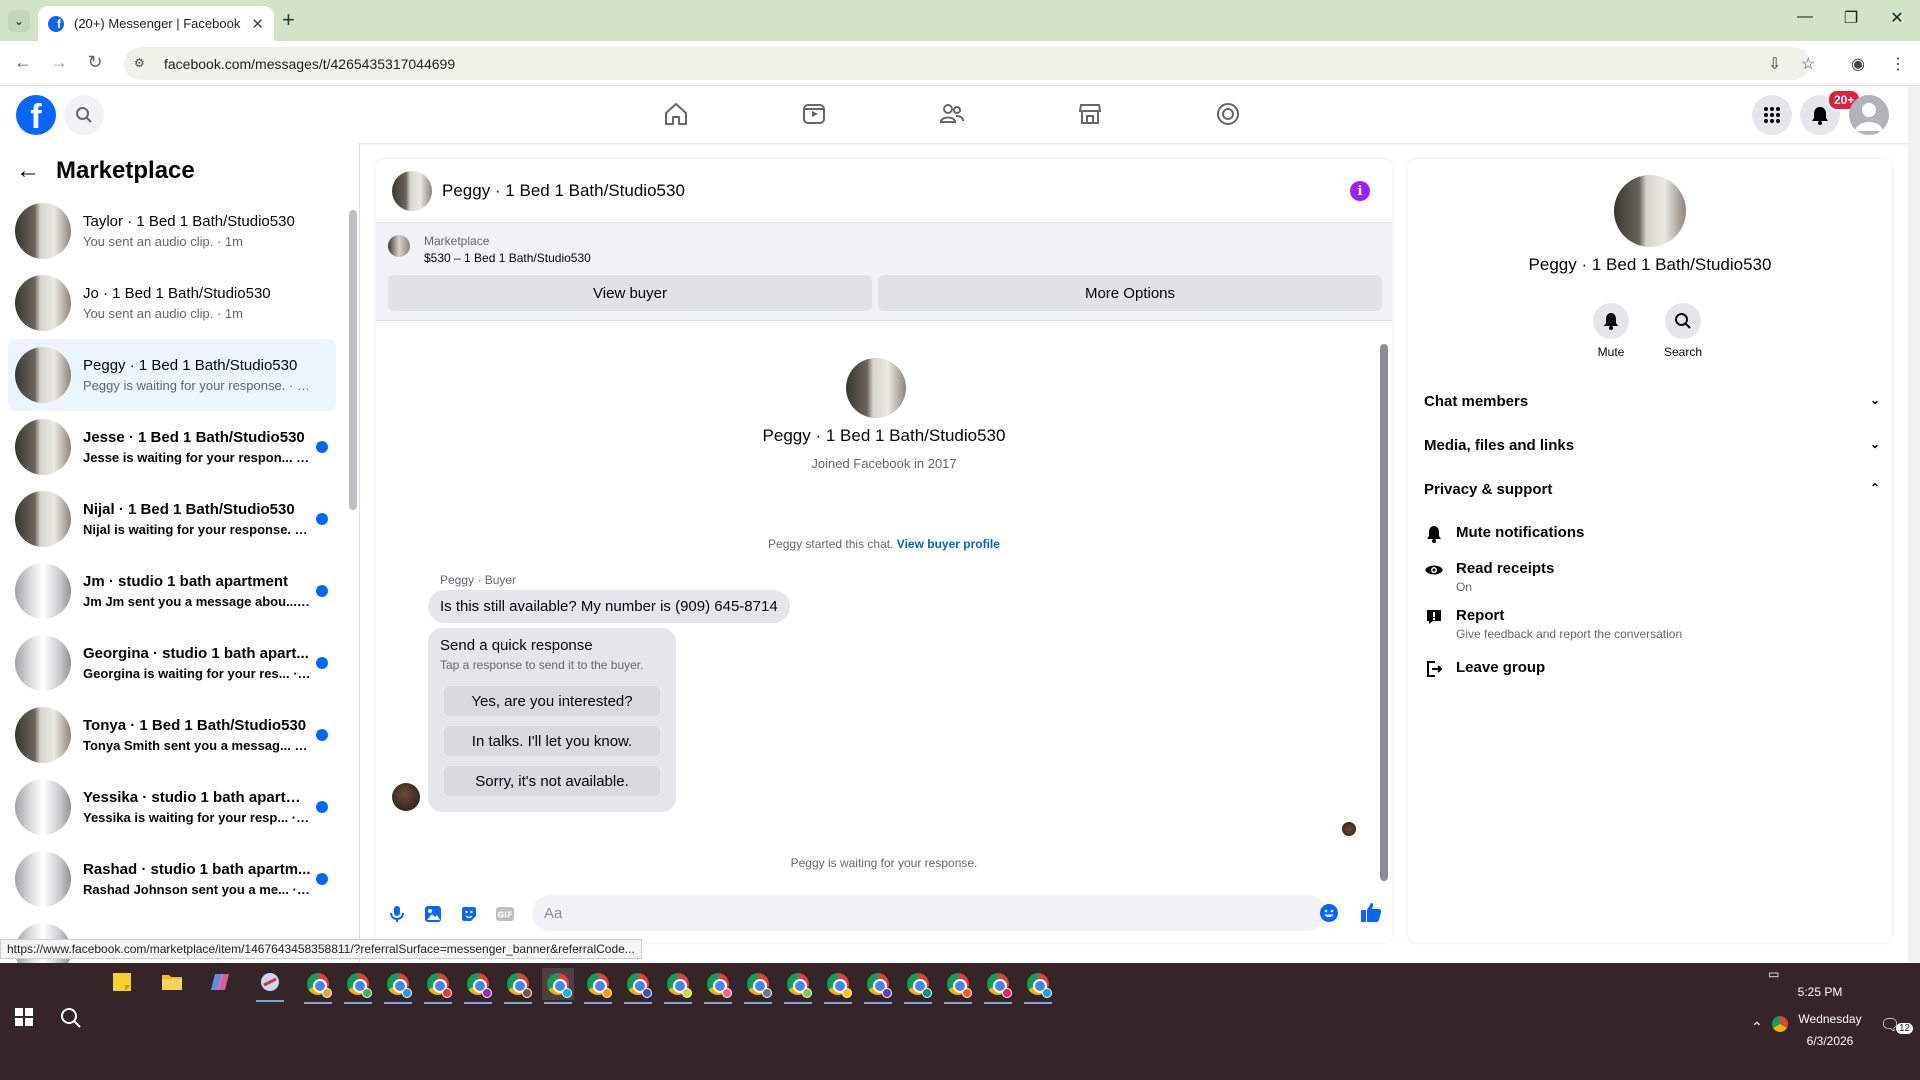  Describe the element at coordinates (1329, 913) in the screenshot. I see `emoji-icon` at that location.